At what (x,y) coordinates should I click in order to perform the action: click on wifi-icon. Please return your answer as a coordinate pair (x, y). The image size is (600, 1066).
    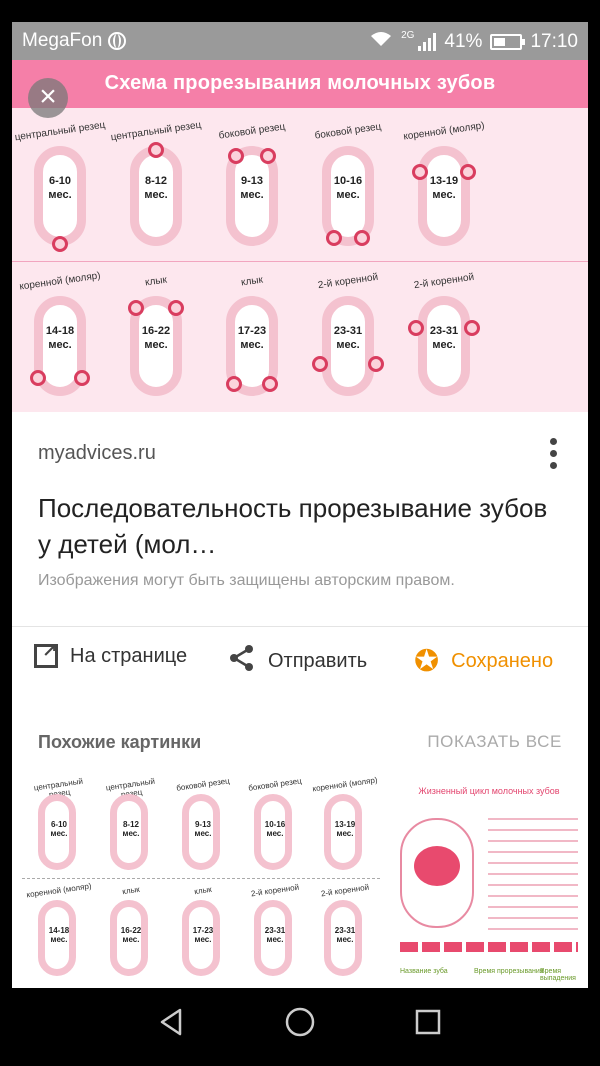
    Looking at the image, I should click on (381, 41).